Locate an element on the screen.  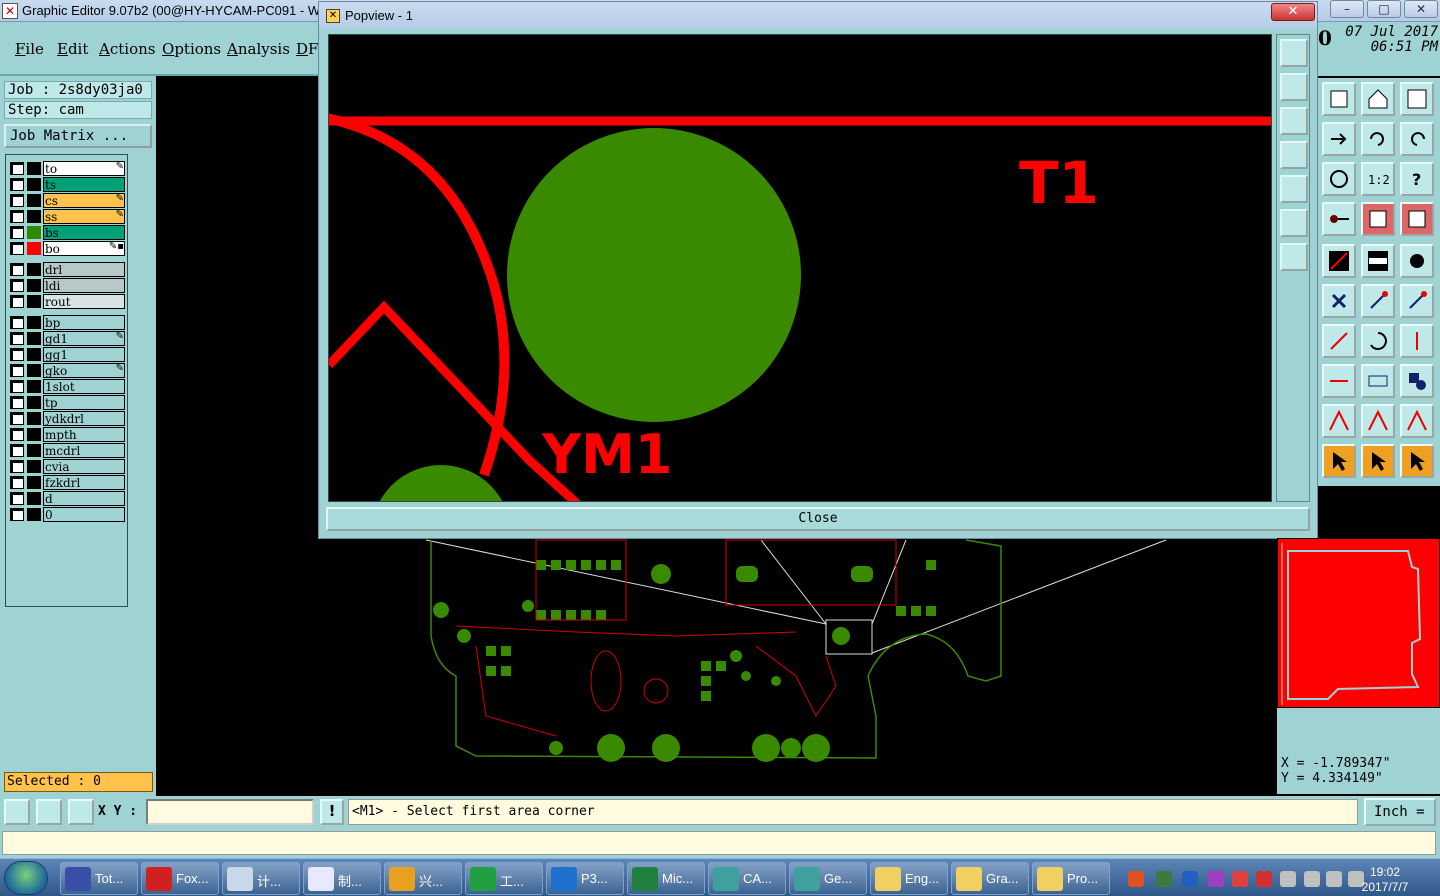
popview-pan-right-button is located at coordinates (1294, 189).